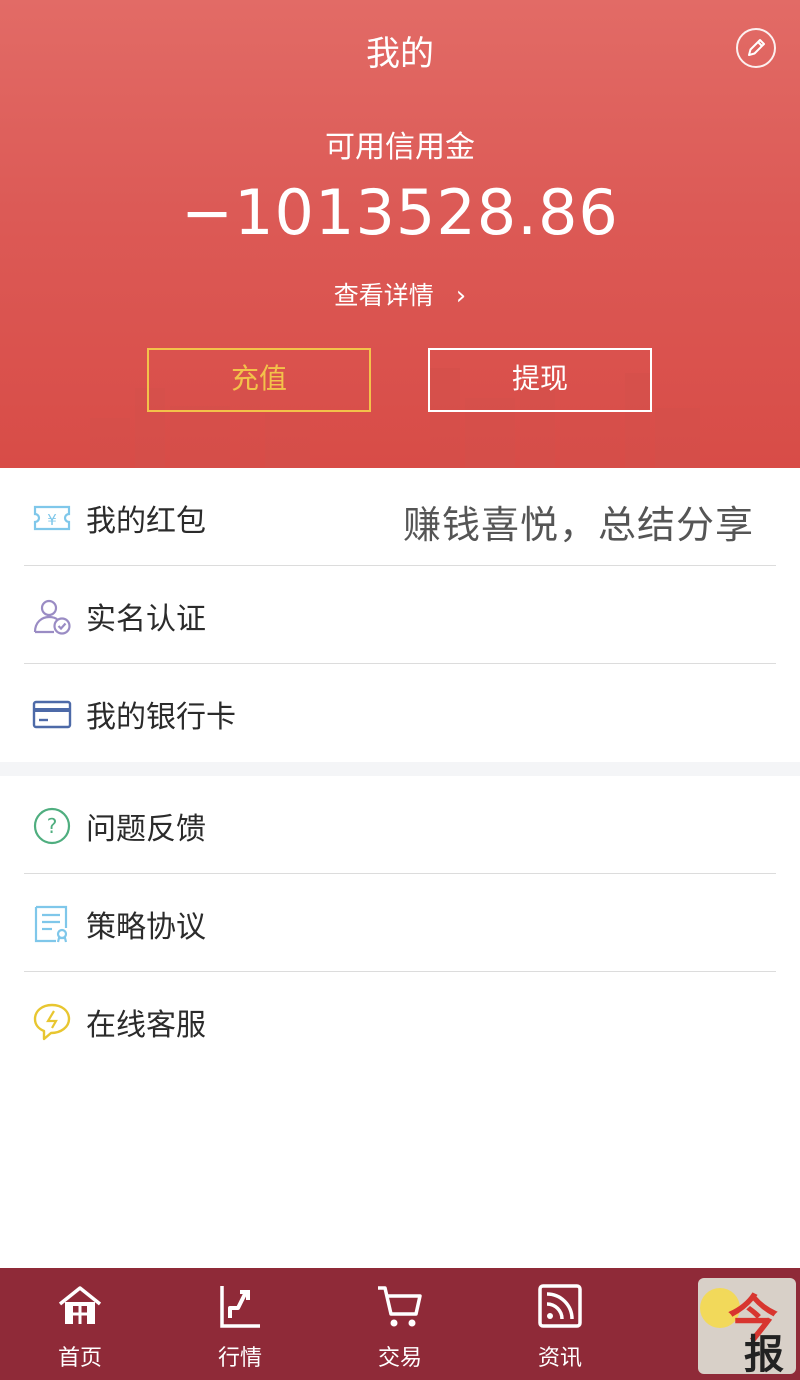 The height and width of the screenshot is (1380, 800). Describe the element at coordinates (540, 380) in the screenshot. I see `withdraw-button: 提现` at that location.